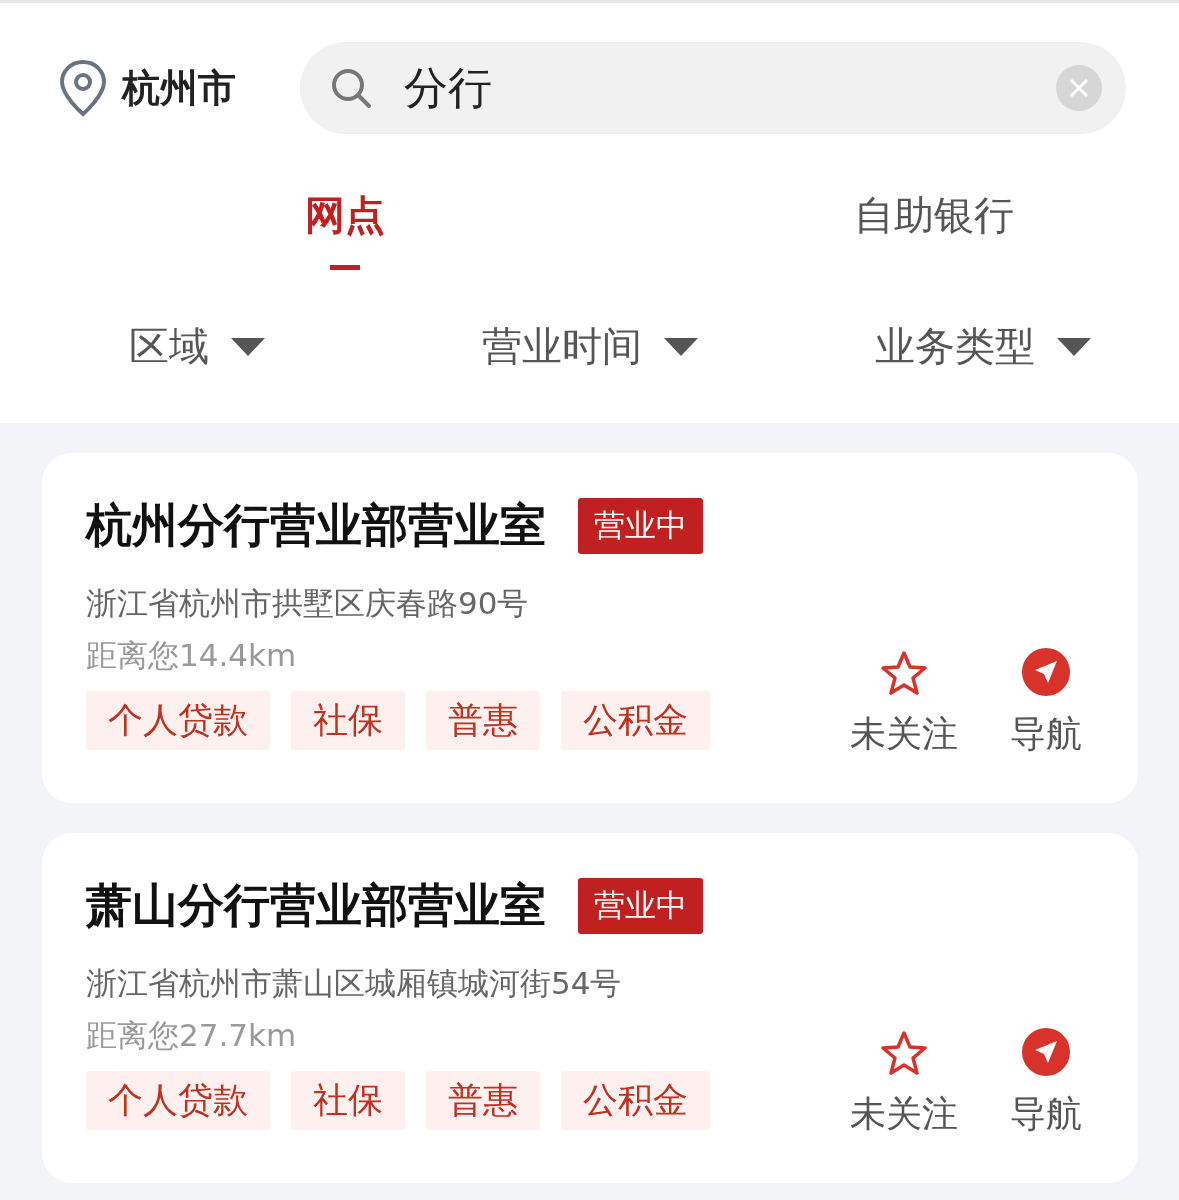 This screenshot has width=1179, height=1200. Describe the element at coordinates (561, 346) in the screenshot. I see `filter-dropdown: 营业时间` at that location.